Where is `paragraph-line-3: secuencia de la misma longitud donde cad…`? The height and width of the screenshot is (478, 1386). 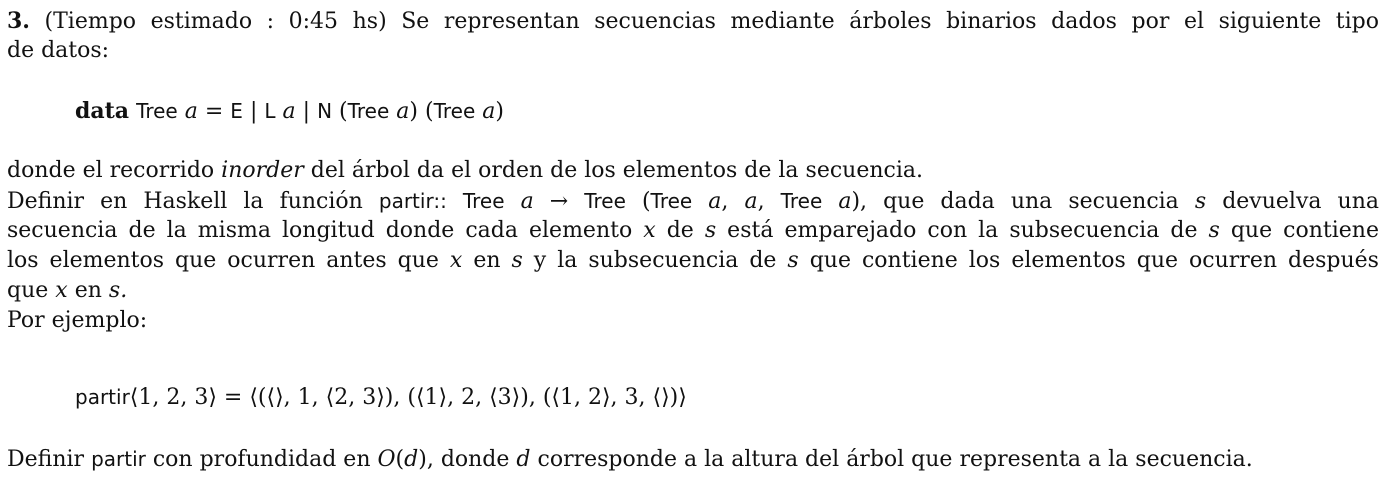
paragraph-line-3: secuencia de la misma longitud donde cad… is located at coordinates (693, 231).